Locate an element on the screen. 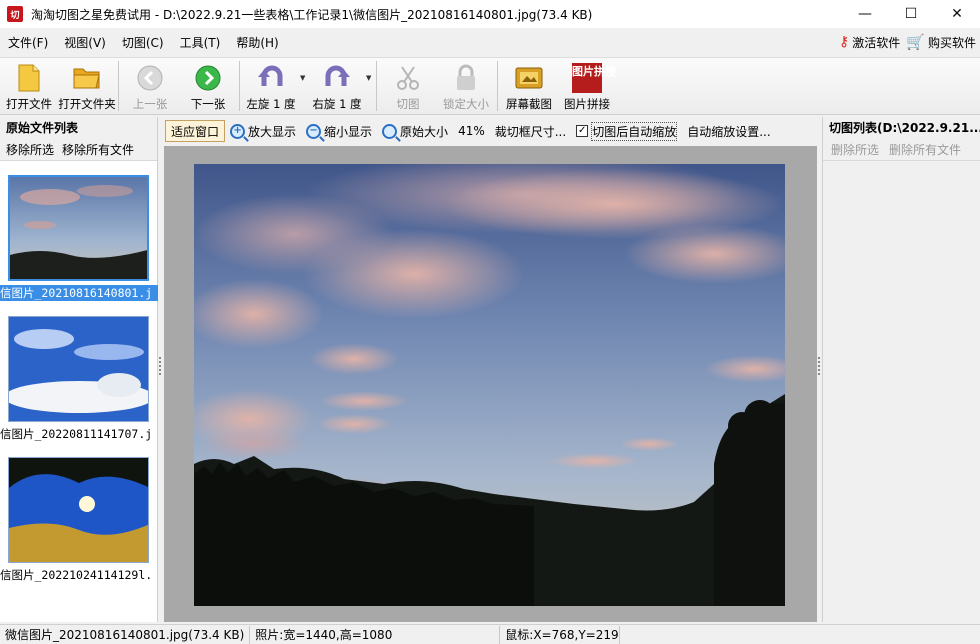  auto-zoom-label: 切图后自动缩放 is located at coordinates (634, 131).